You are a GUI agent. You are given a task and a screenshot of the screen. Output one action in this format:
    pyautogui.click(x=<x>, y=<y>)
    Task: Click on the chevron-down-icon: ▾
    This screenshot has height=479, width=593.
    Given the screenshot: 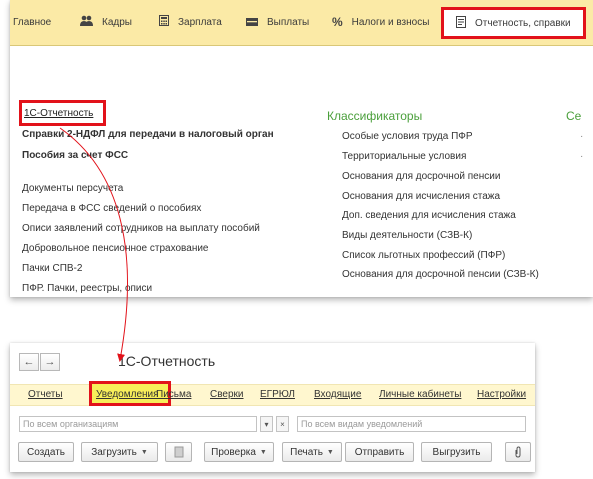 What is the action you would take?
    pyautogui.click(x=266, y=424)
    